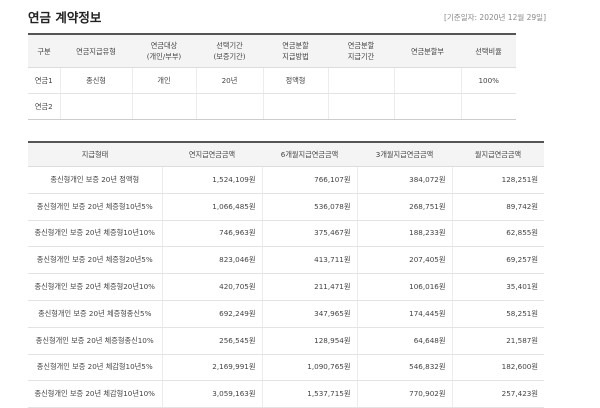 This screenshot has height=408, width=600. Describe the element at coordinates (295, 80) in the screenshot. I see `contract-cell: 정액형` at that location.